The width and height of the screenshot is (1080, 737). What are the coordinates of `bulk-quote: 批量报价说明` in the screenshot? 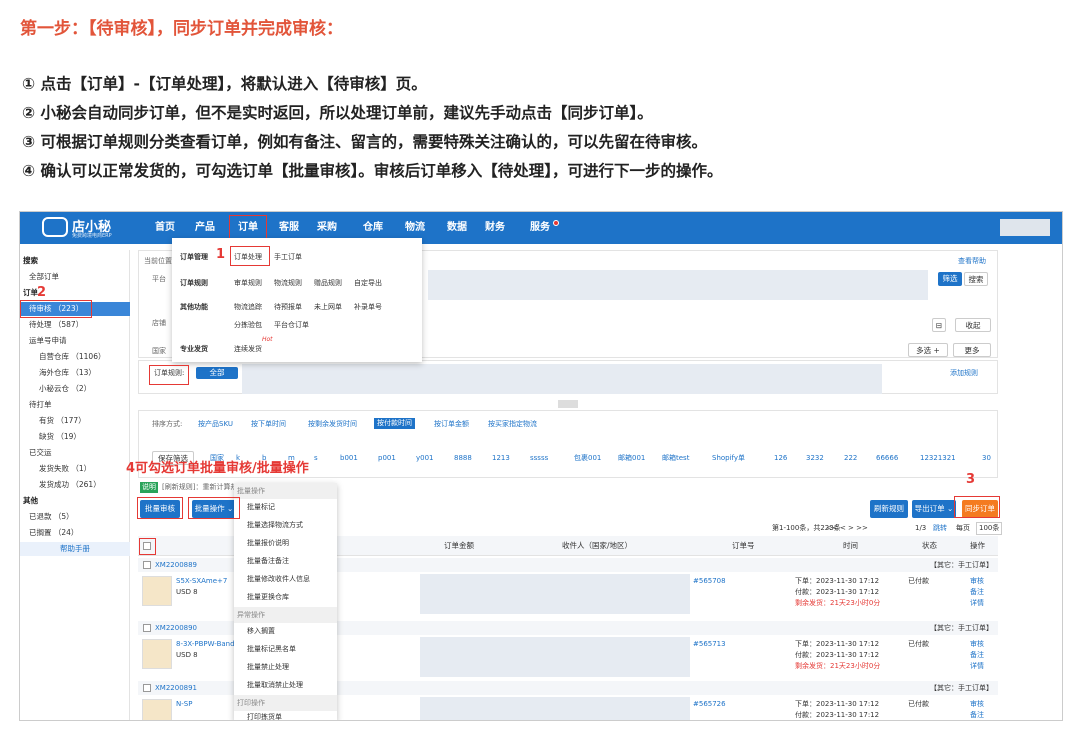 It's located at (285, 543).